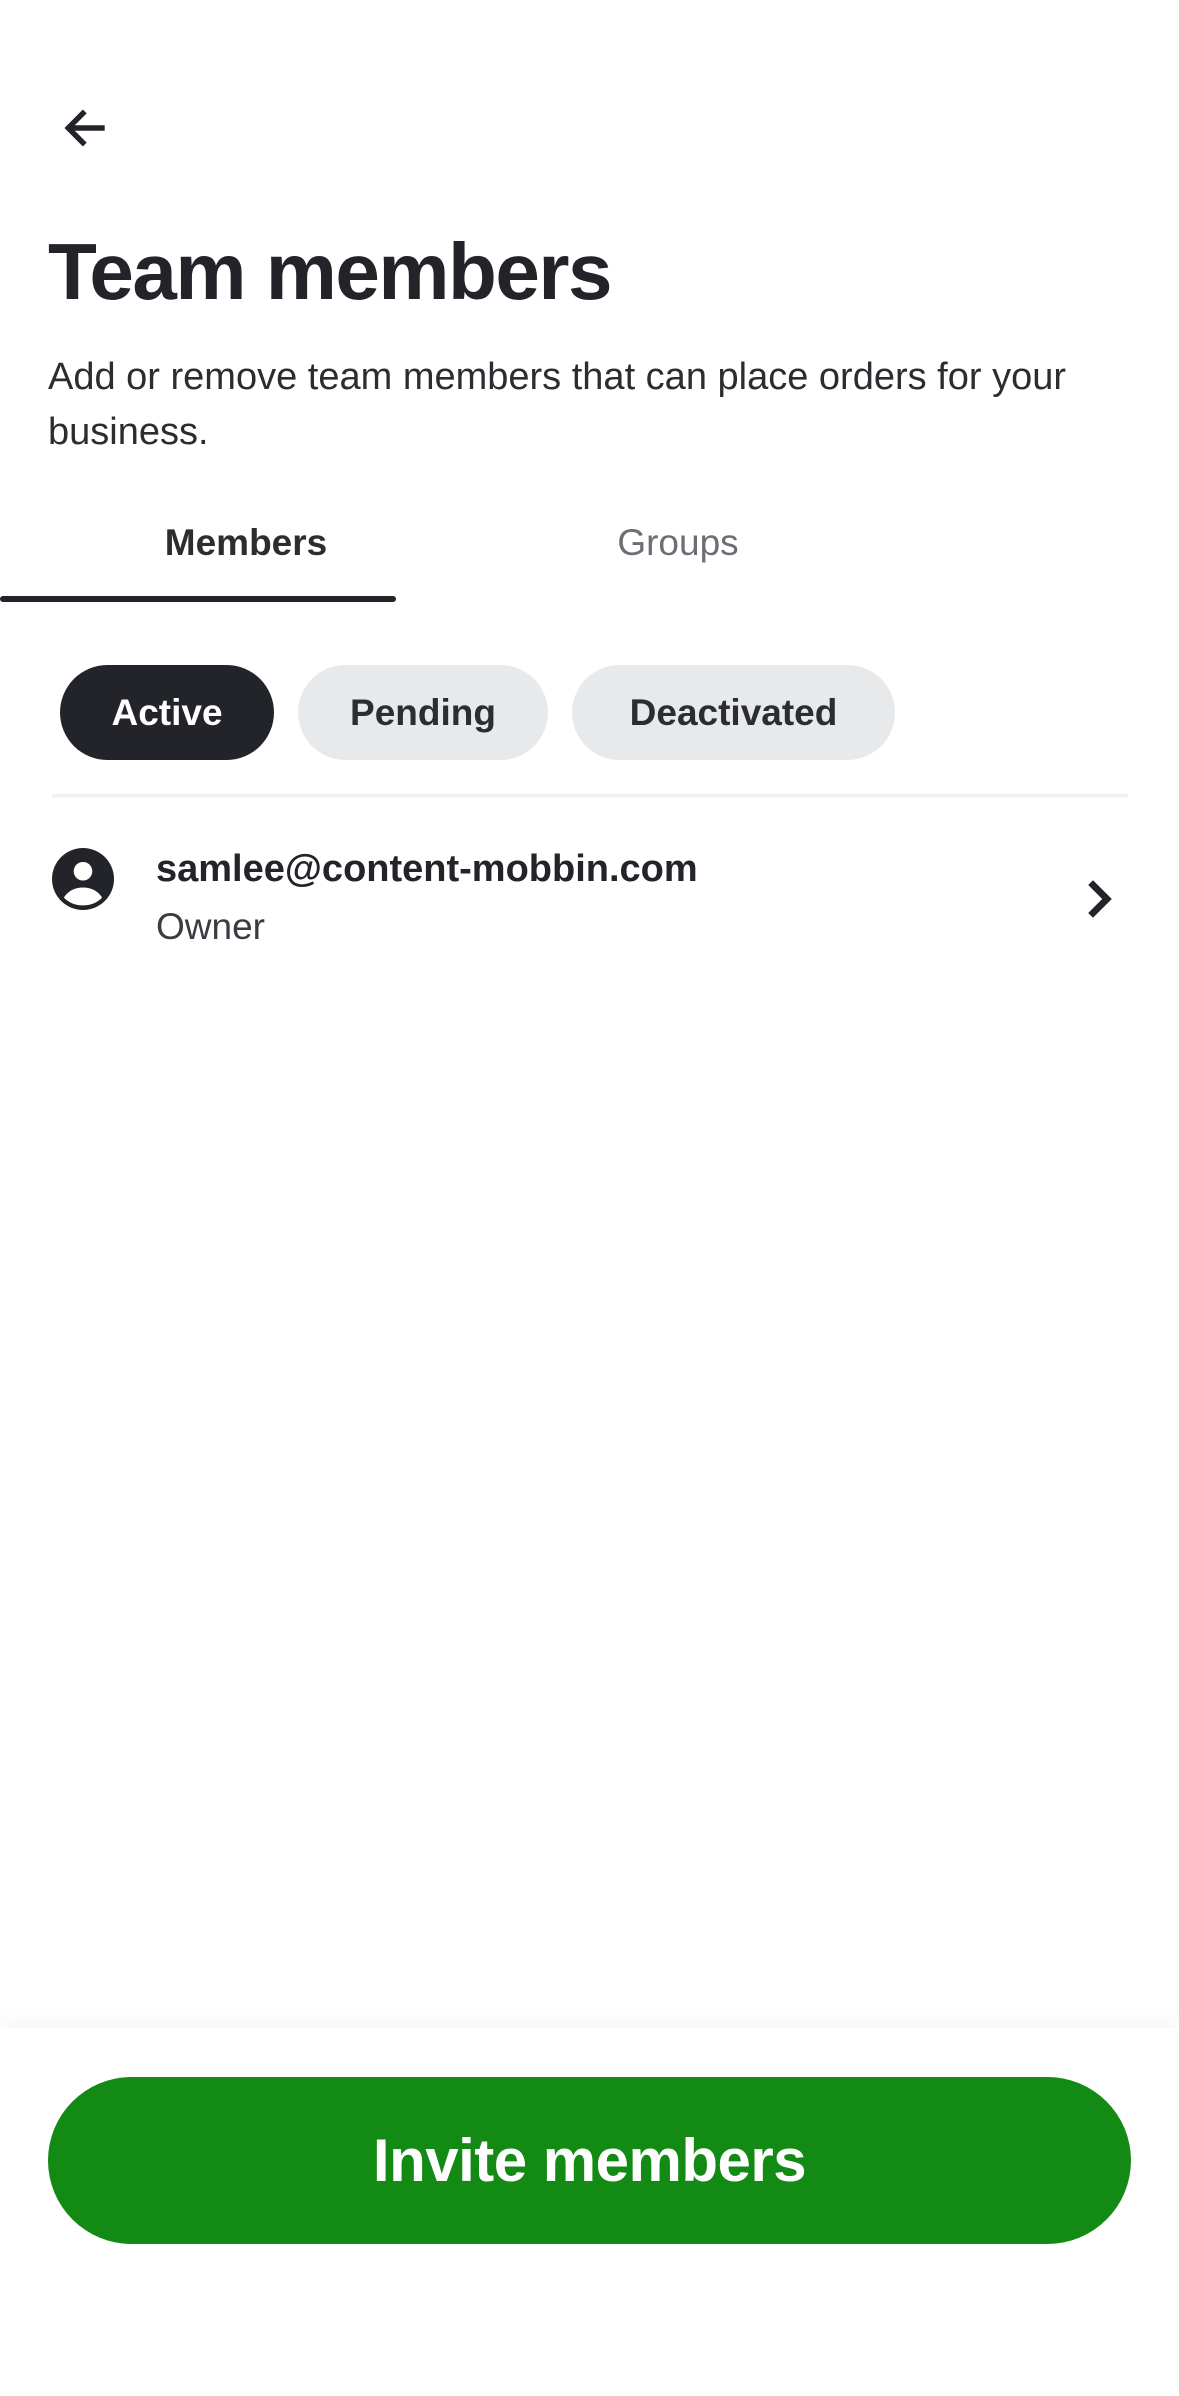 Image resolution: width=1179 pixels, height=2396 pixels. Describe the element at coordinates (590, 796) in the screenshot. I see `list-divider` at that location.